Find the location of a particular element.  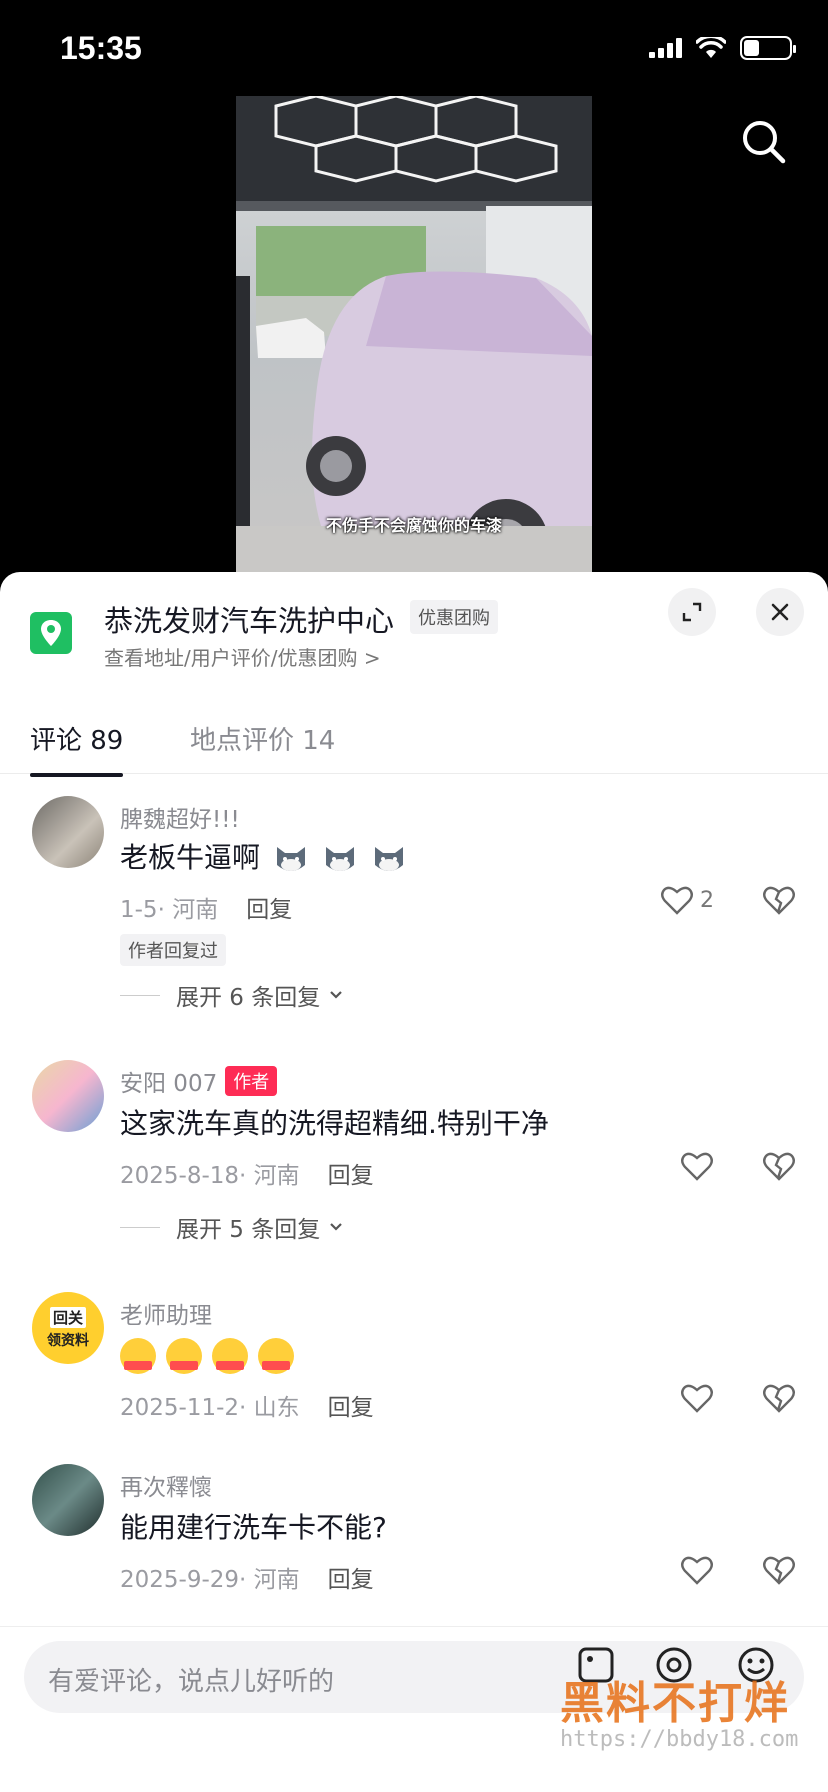

expand-button is located at coordinates (692, 612).